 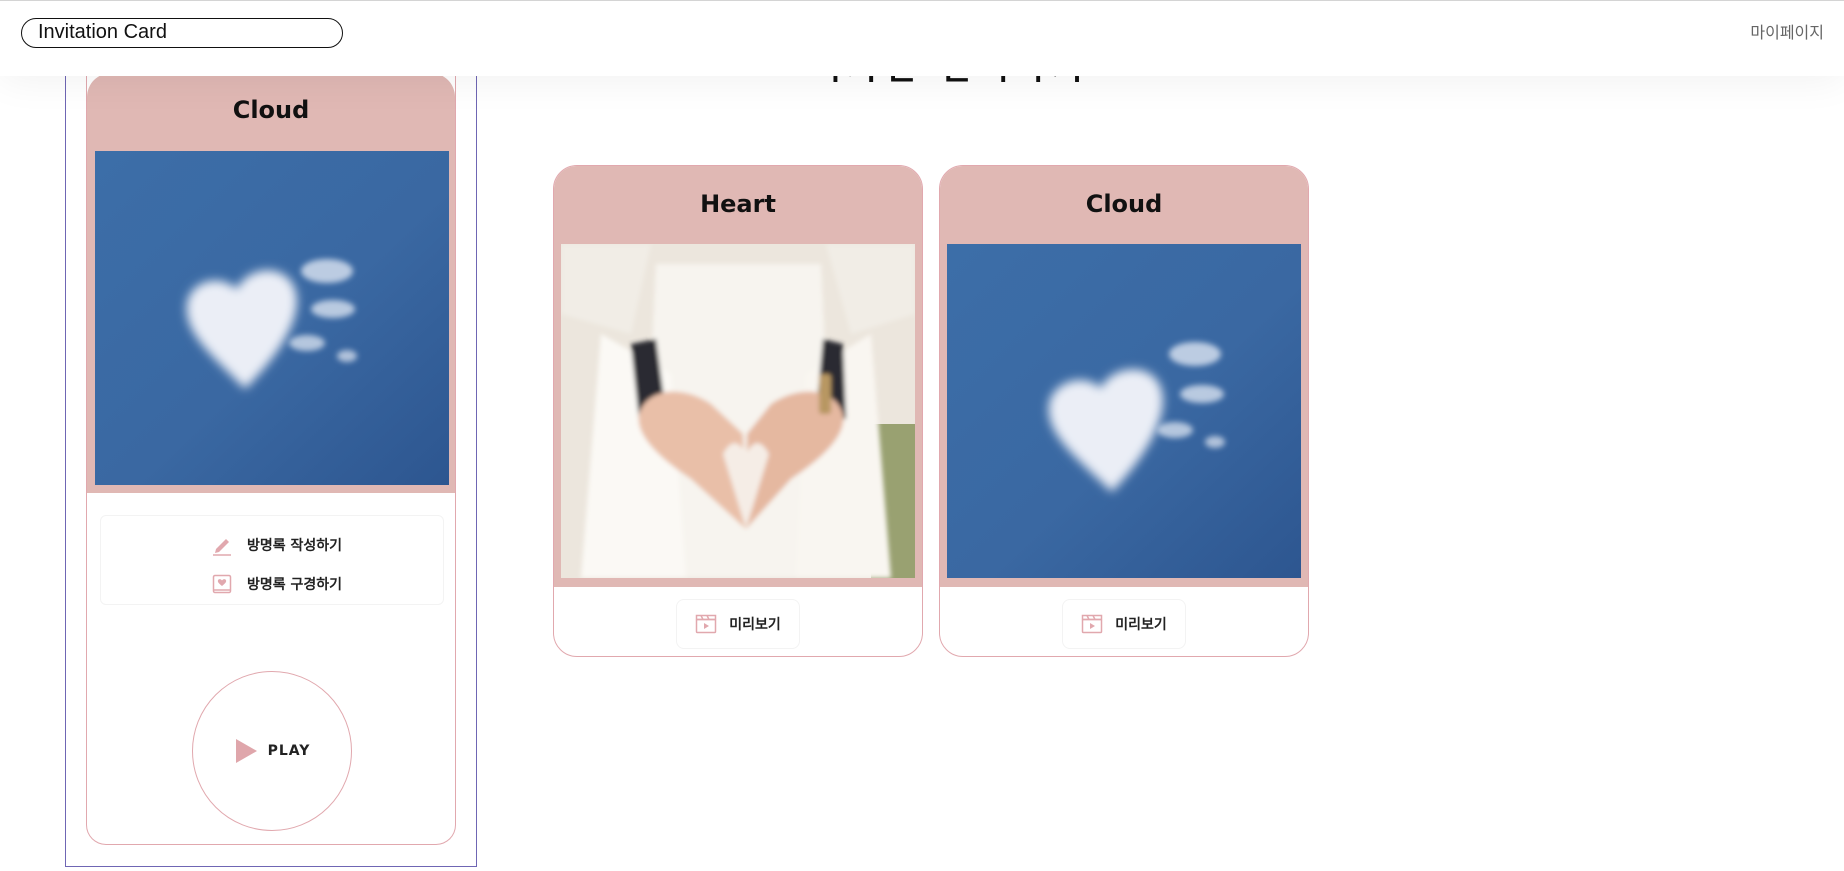 What do you see at coordinates (295, 546) in the screenshot?
I see `write-guestbook-label: 방명록 작성하기` at bounding box center [295, 546].